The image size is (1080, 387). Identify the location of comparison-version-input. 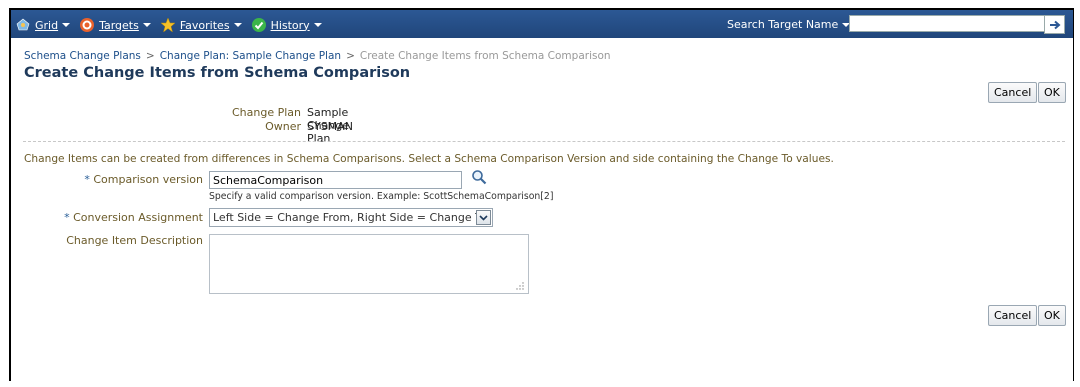
(335, 180).